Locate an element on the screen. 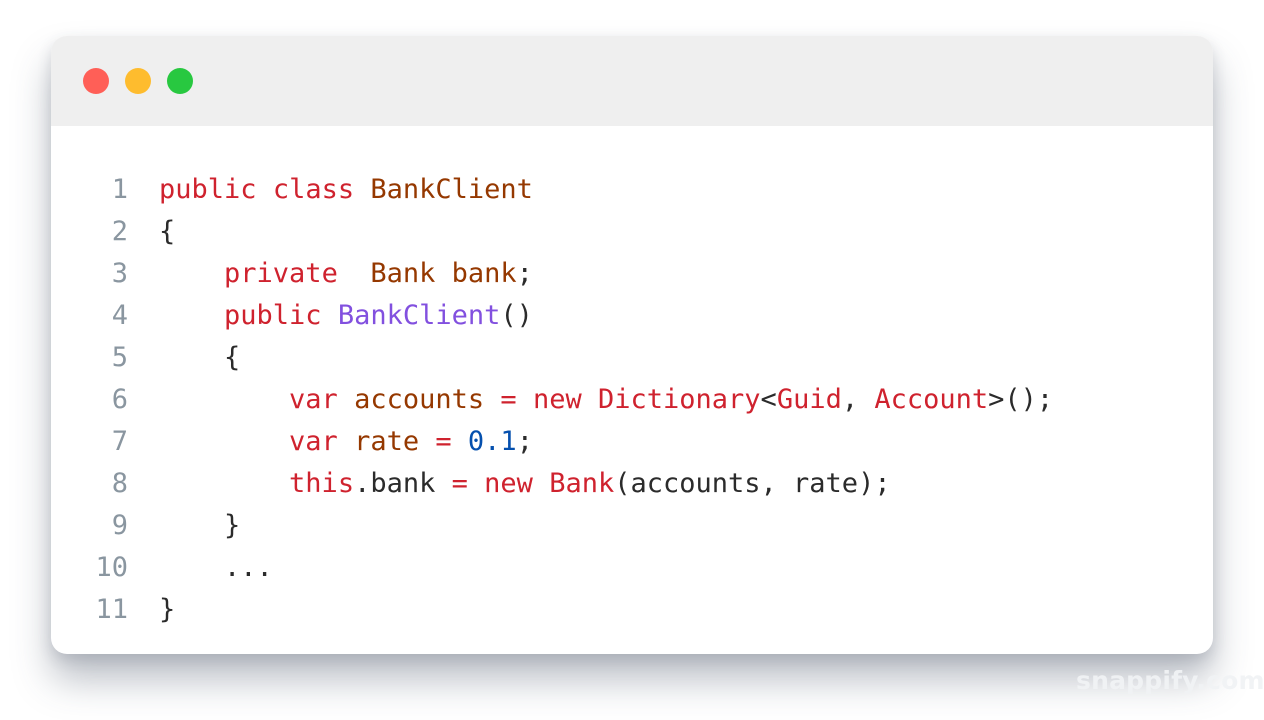 This screenshot has height=720, width=1264. line-number: 3 is located at coordinates (119, 273).